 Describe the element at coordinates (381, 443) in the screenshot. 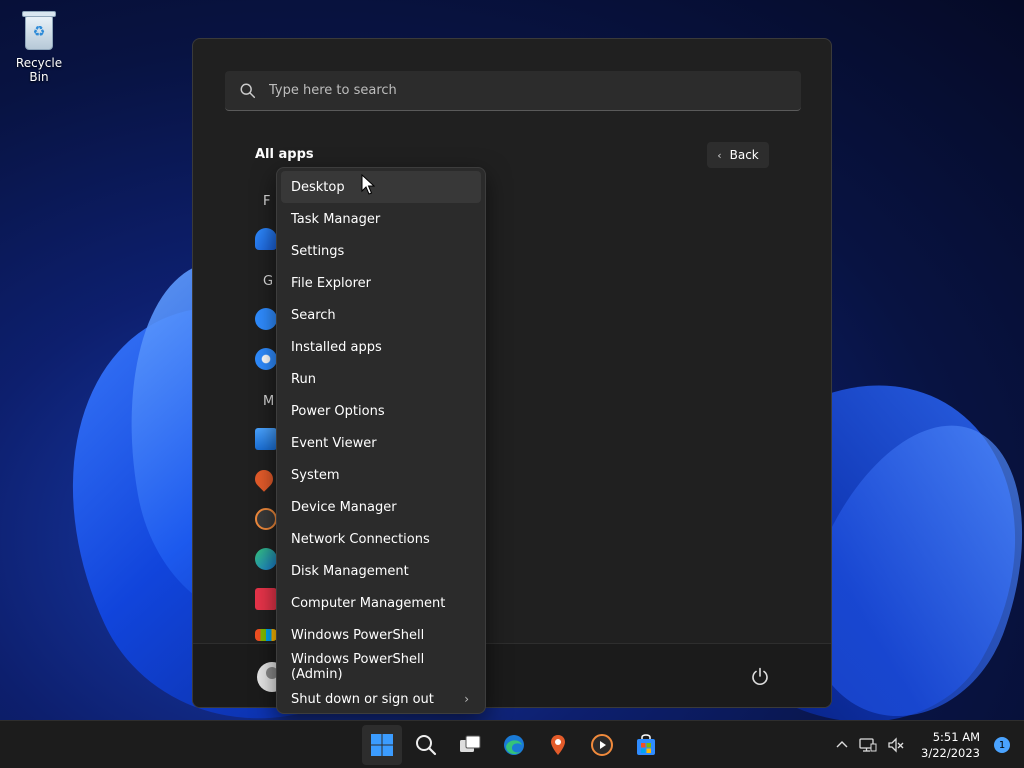

I see `menu-item-event-viewer: Event Viewer` at that location.